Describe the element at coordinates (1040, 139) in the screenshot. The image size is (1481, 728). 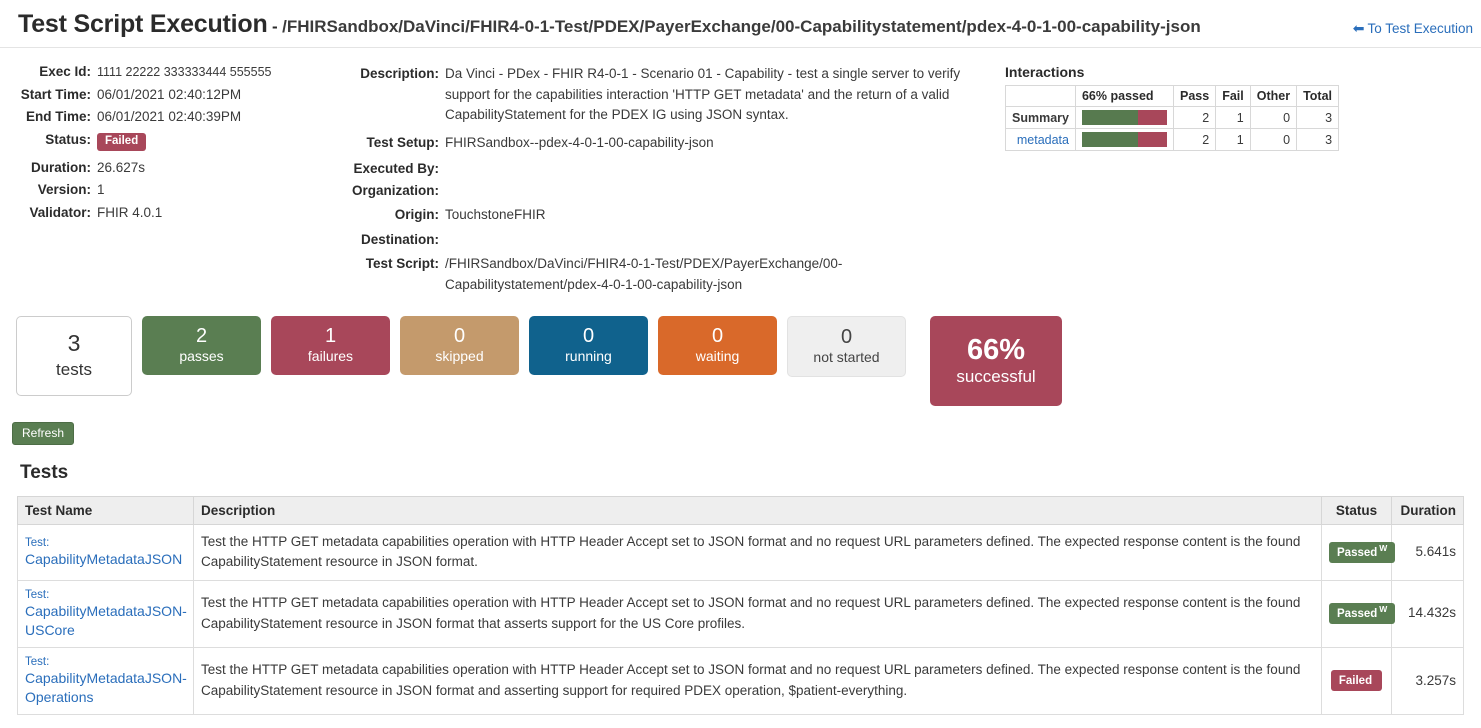
I see `interactions-row-label-metadata: metadata` at that location.